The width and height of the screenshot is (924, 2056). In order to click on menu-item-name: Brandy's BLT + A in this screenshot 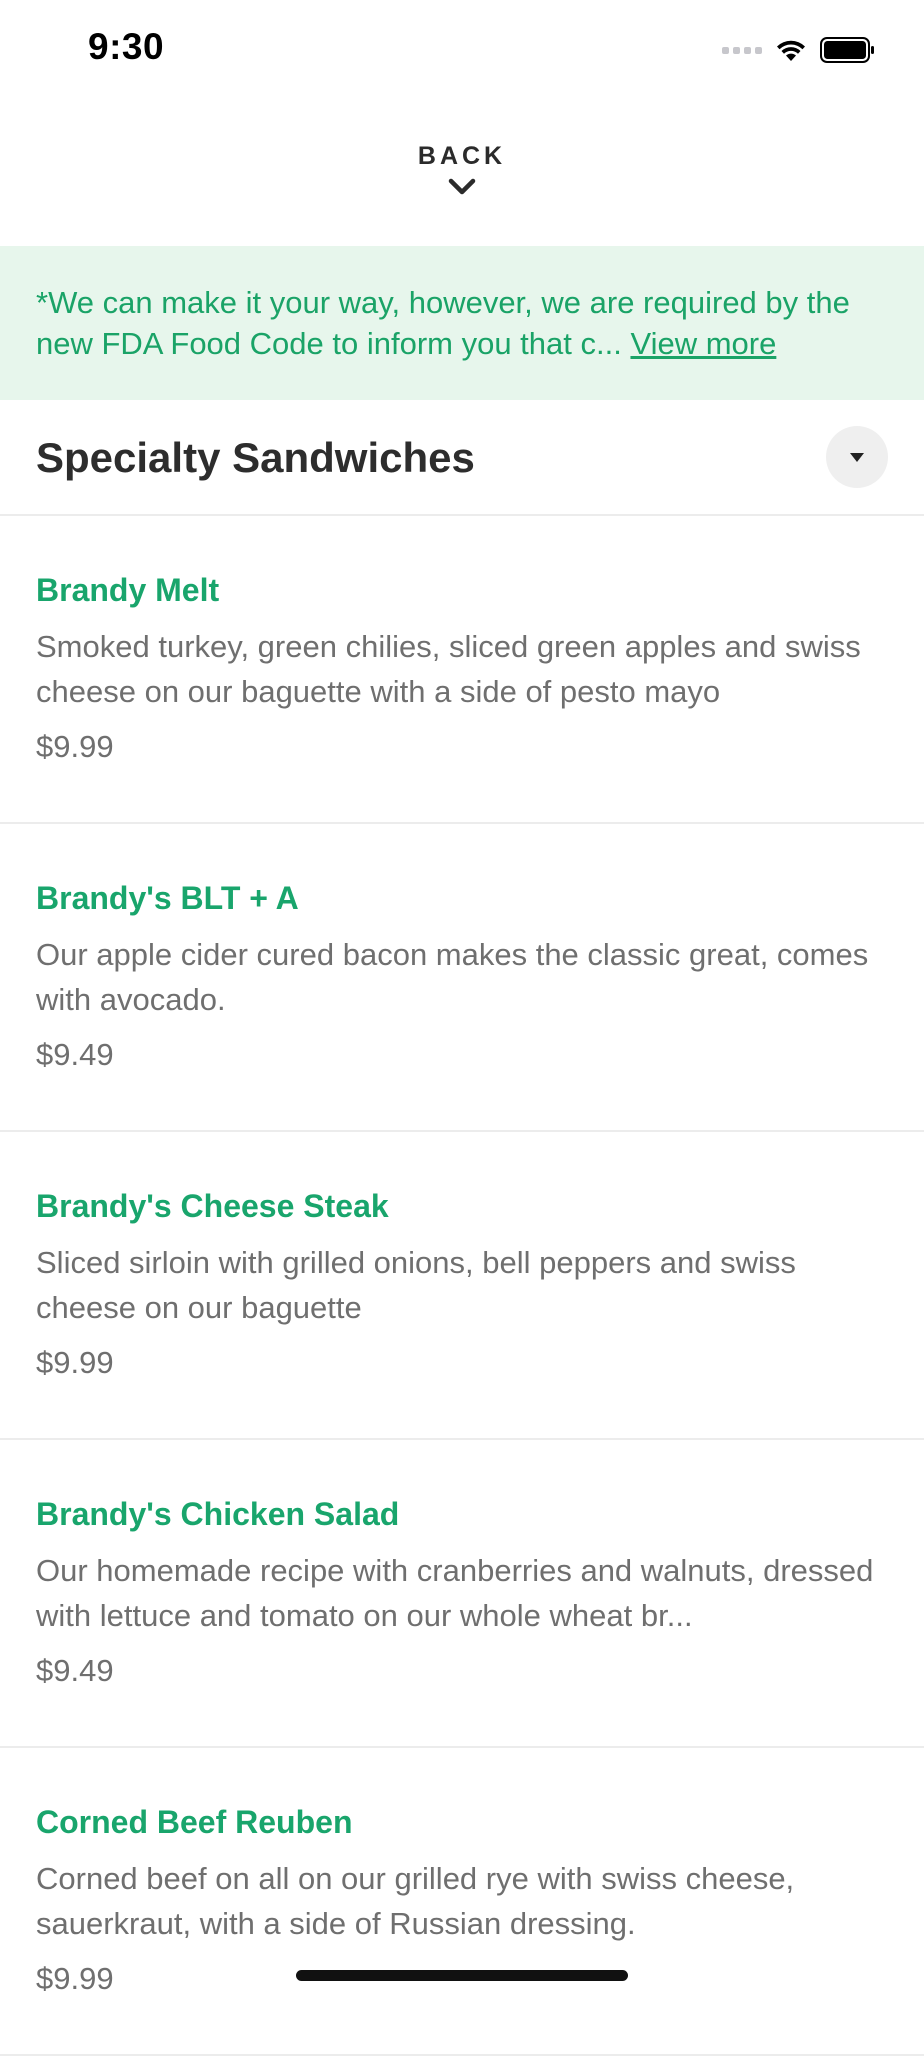, I will do `click(167, 898)`.